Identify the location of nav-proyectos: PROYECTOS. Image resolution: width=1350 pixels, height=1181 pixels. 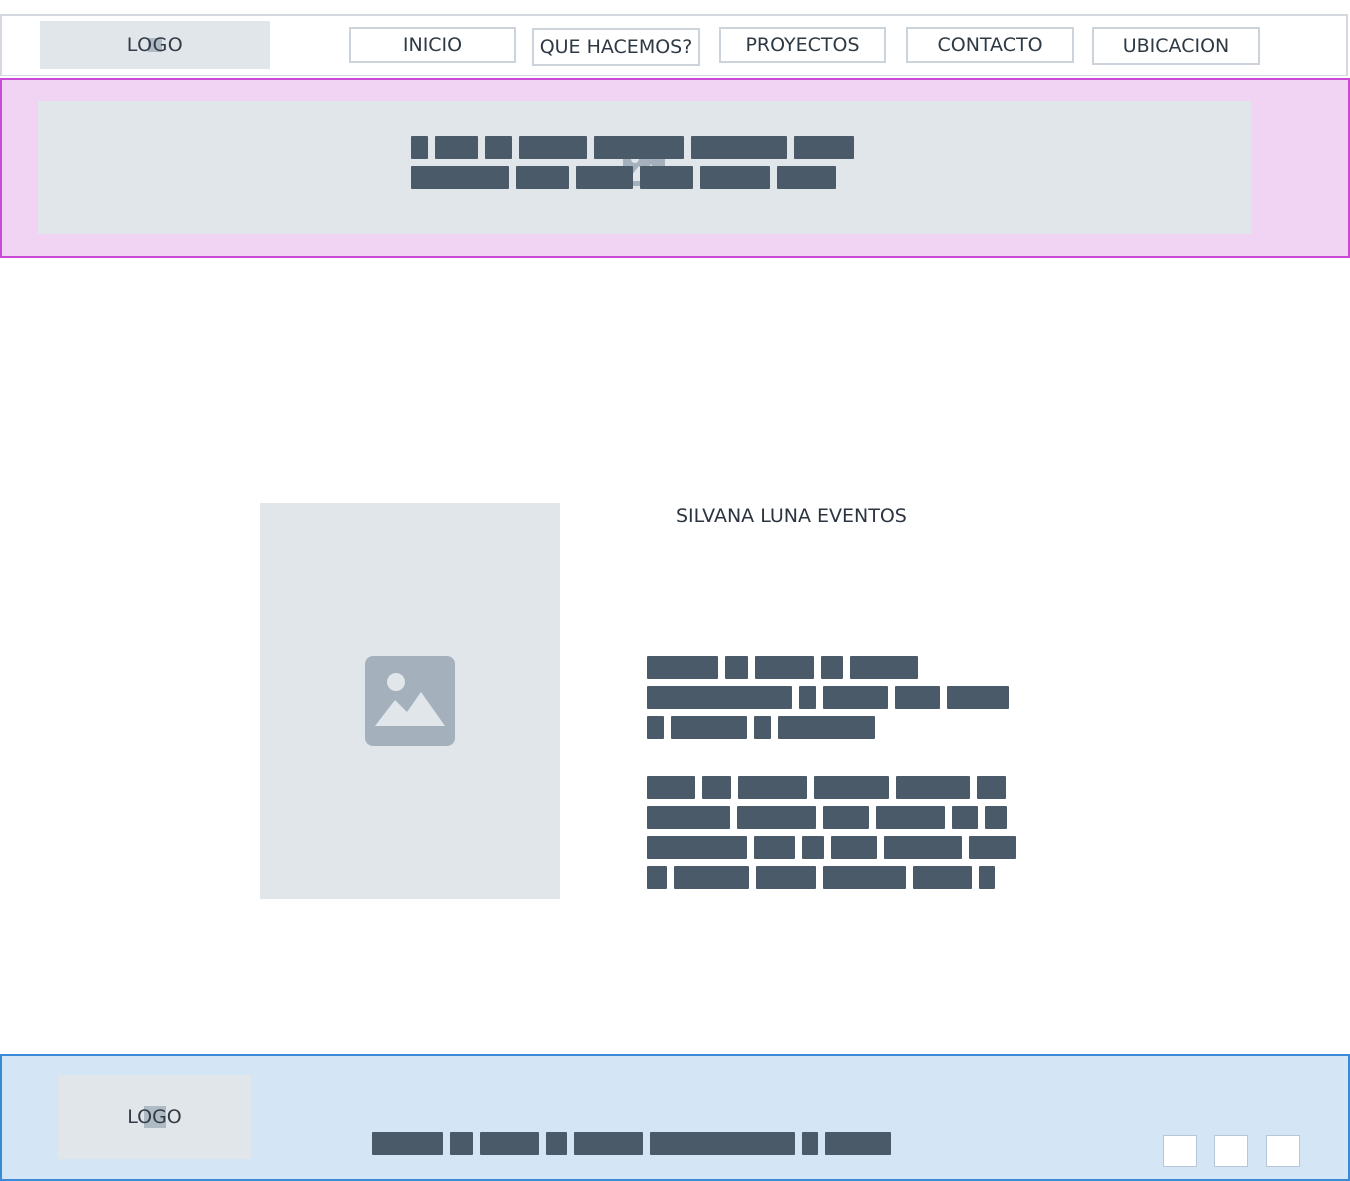
(802, 45).